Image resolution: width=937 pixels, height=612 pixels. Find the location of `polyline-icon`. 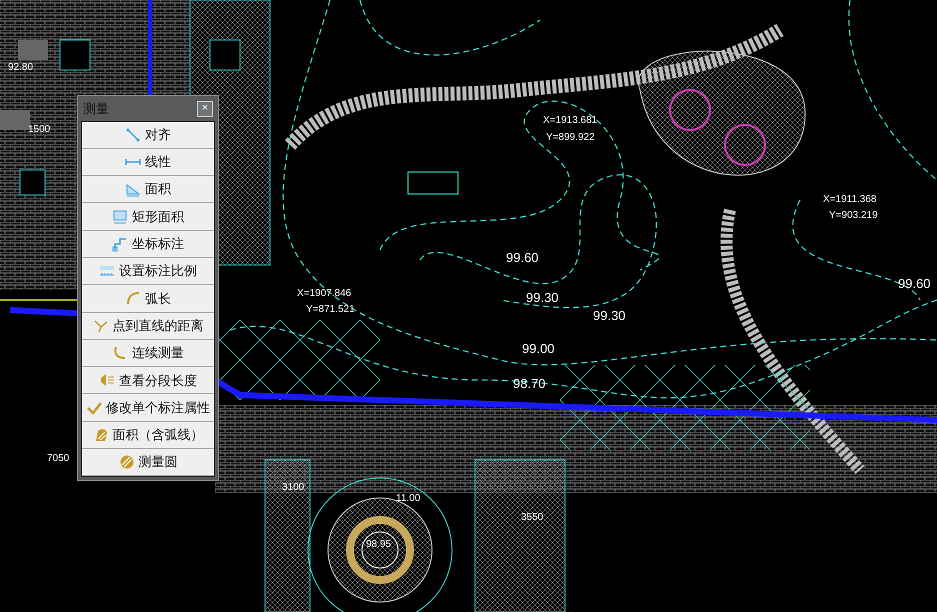

polyline-icon is located at coordinates (120, 353).